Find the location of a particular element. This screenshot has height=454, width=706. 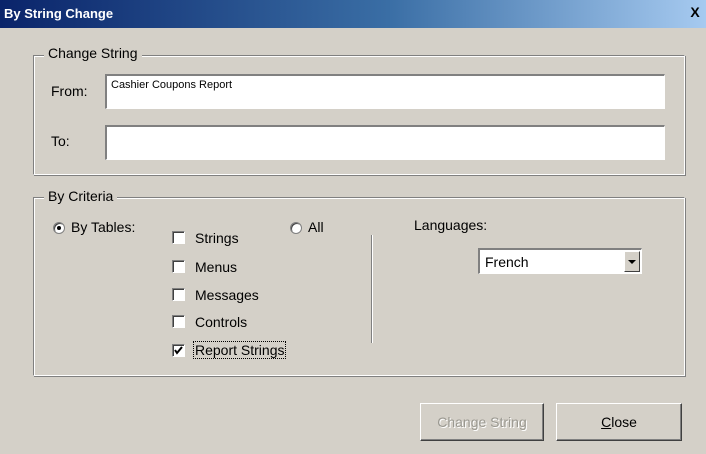

change-string-legend: Change String is located at coordinates (93, 53).